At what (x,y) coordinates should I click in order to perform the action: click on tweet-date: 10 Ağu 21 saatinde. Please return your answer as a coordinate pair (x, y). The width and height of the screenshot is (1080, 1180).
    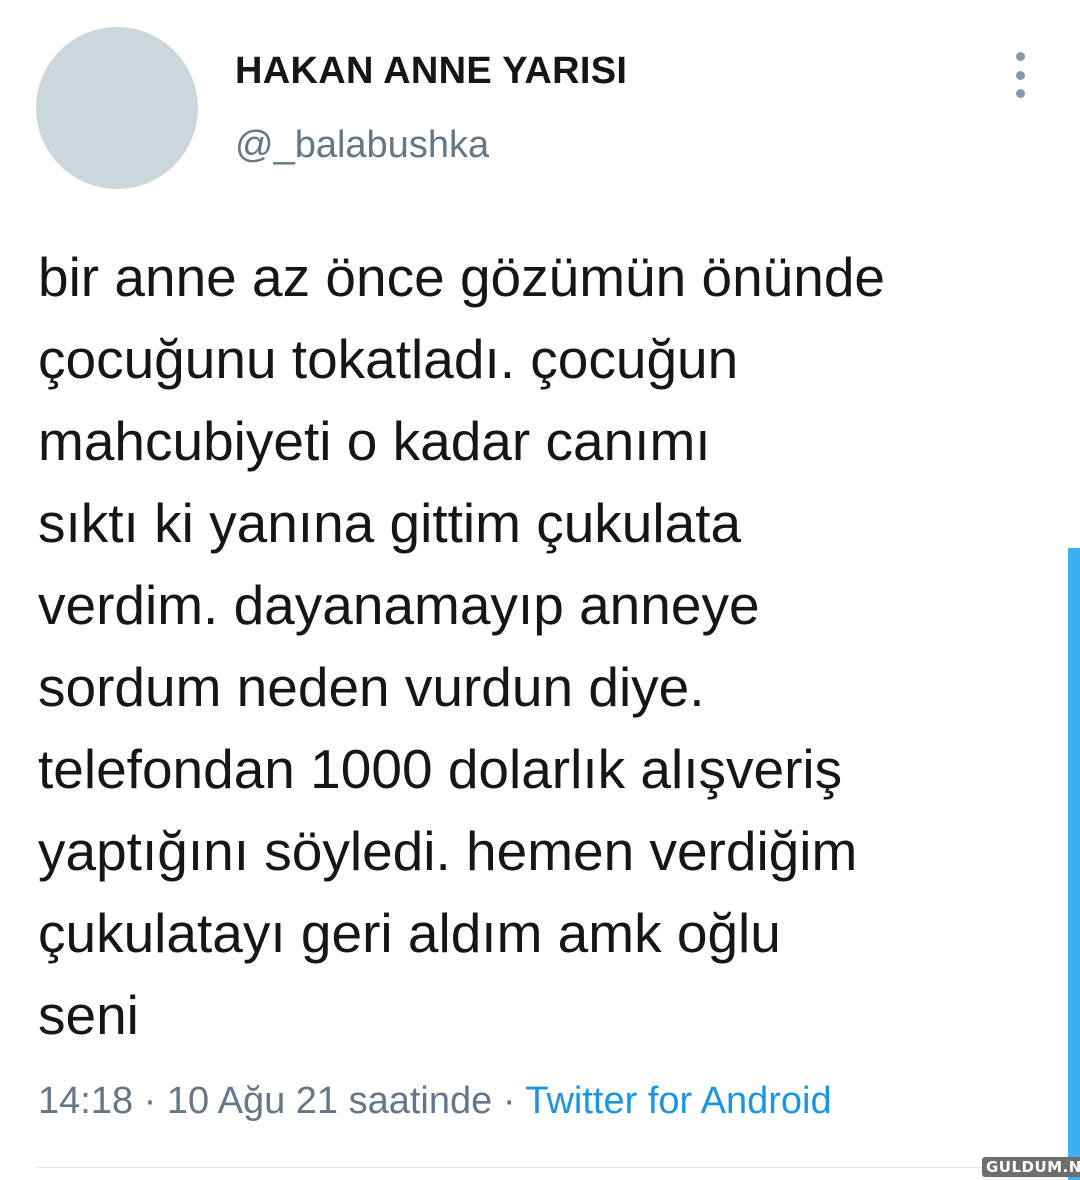
    Looking at the image, I should click on (329, 1101).